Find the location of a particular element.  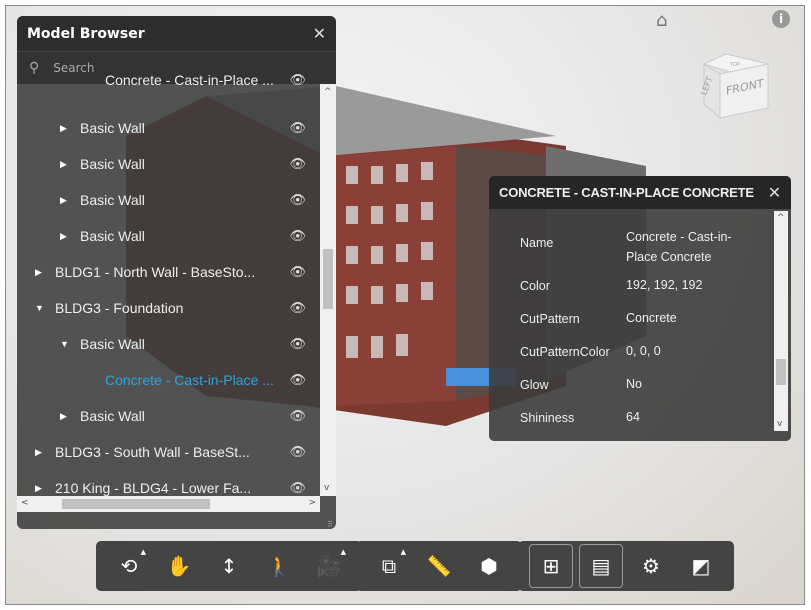

resize-handle: ⠿ is located at coordinates (330, 524).